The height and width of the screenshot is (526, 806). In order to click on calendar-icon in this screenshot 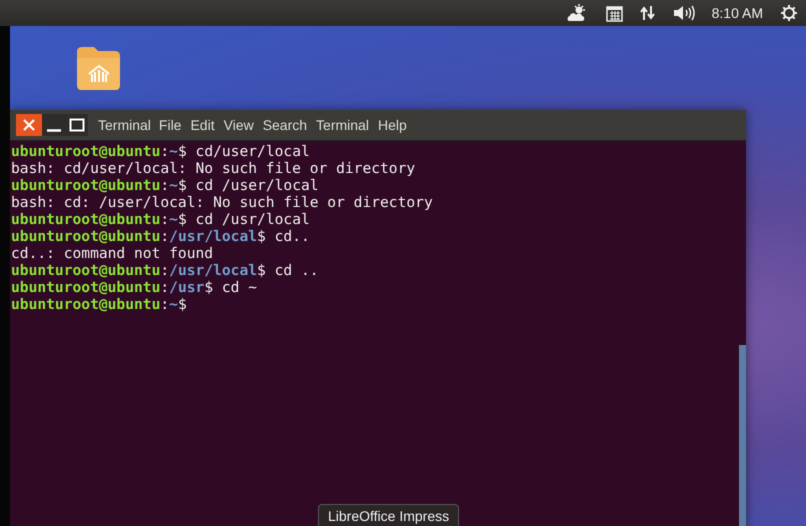, I will do `click(614, 13)`.